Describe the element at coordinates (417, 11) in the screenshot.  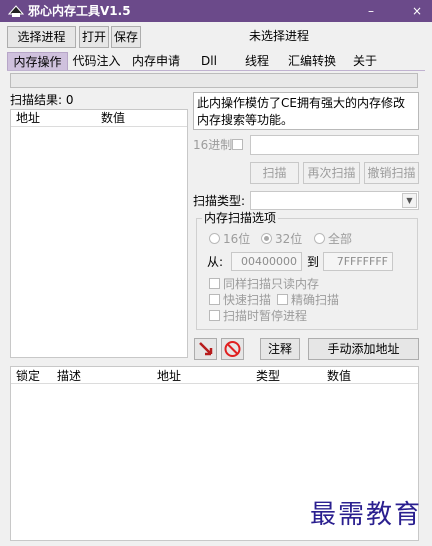
I see `close-button: ×` at that location.